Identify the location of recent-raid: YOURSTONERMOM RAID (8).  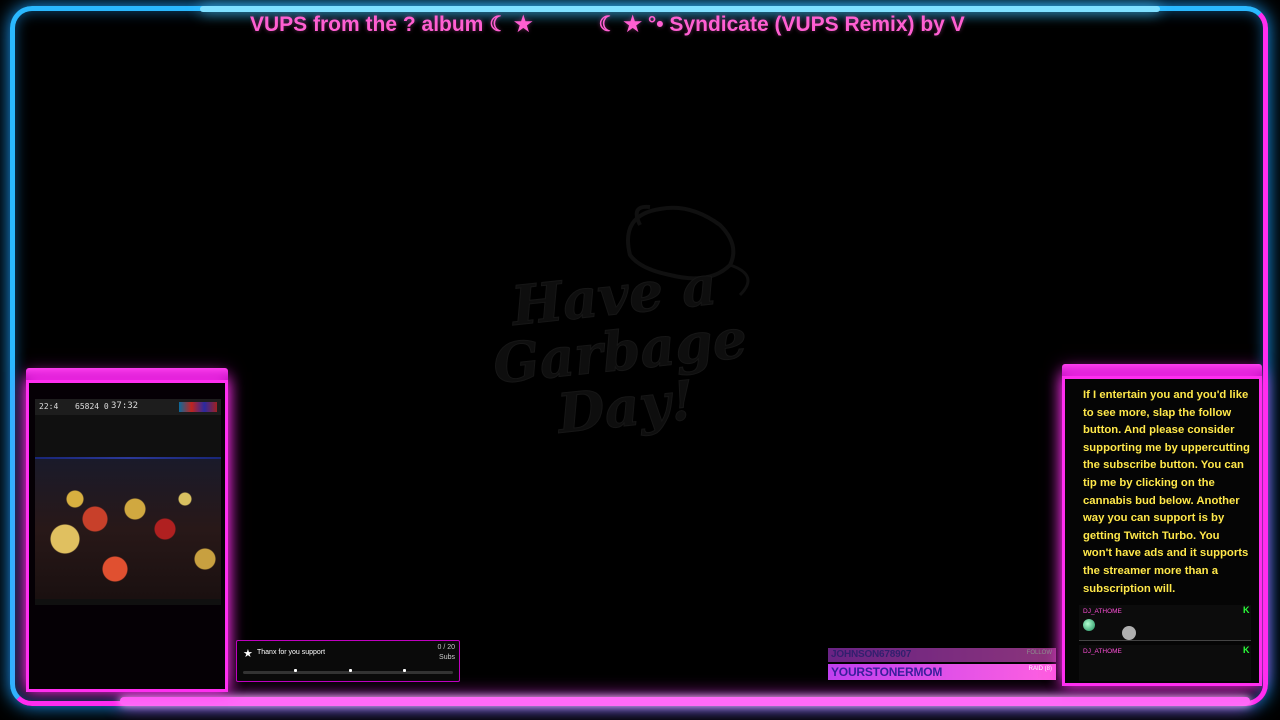
(942, 672).